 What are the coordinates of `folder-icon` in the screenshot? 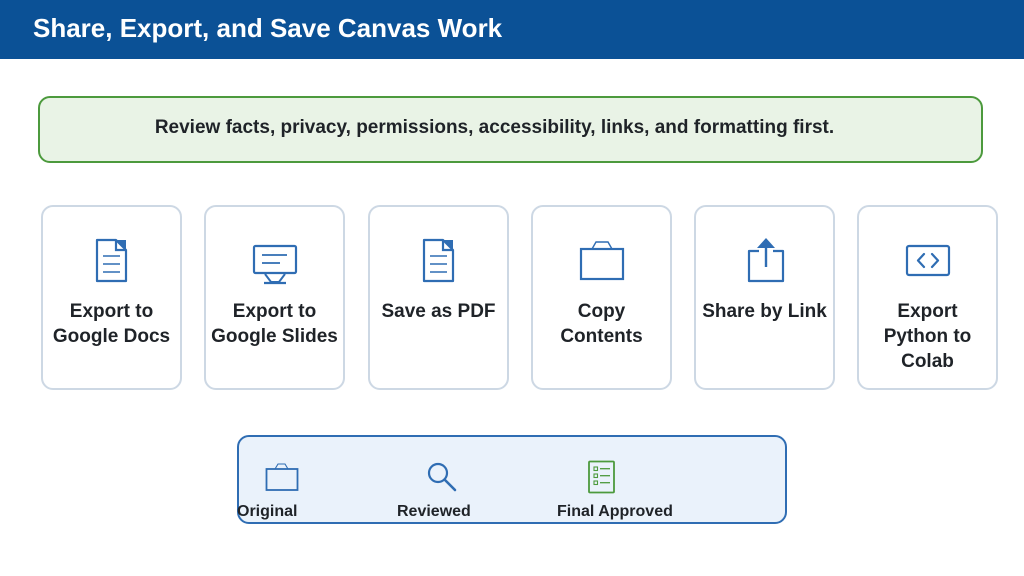 It's located at (282, 477).